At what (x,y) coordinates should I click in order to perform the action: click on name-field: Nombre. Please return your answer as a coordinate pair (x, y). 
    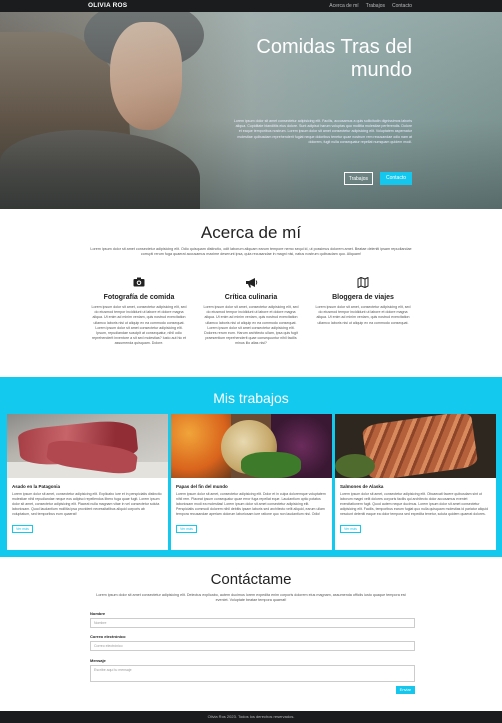
    Looking at the image, I should click on (252, 623).